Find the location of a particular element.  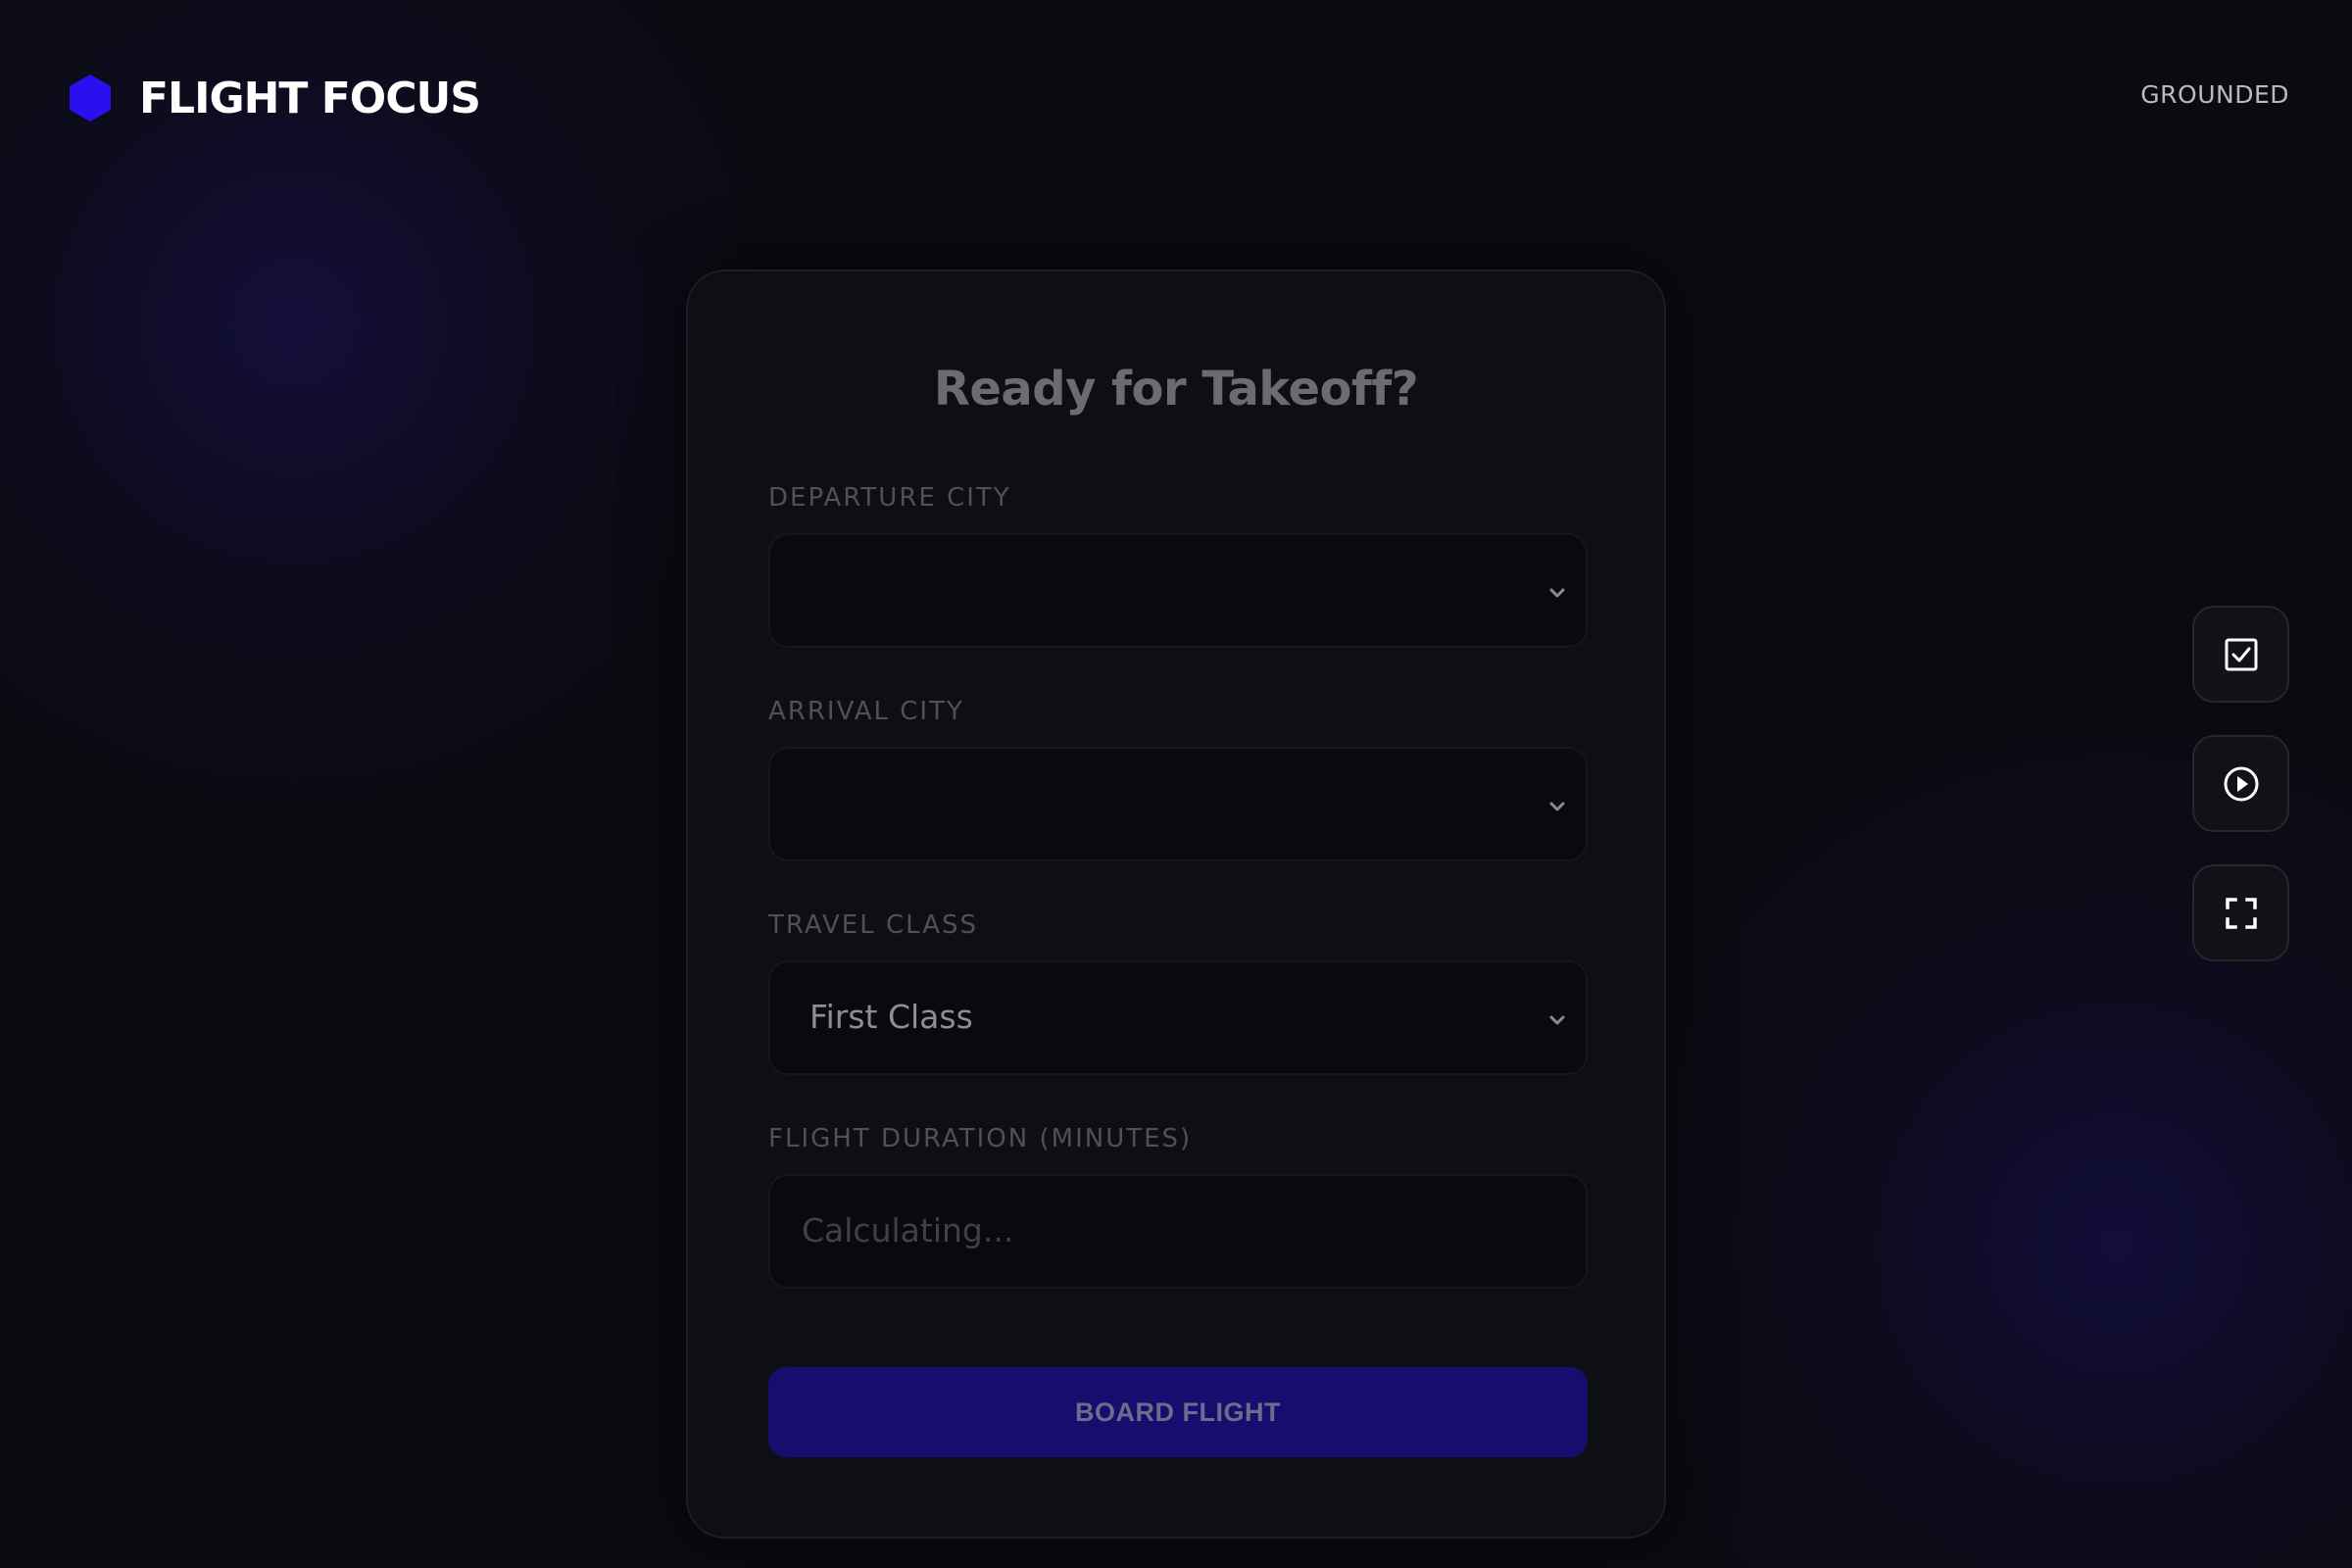

fullscreen-button is located at coordinates (2240, 912).